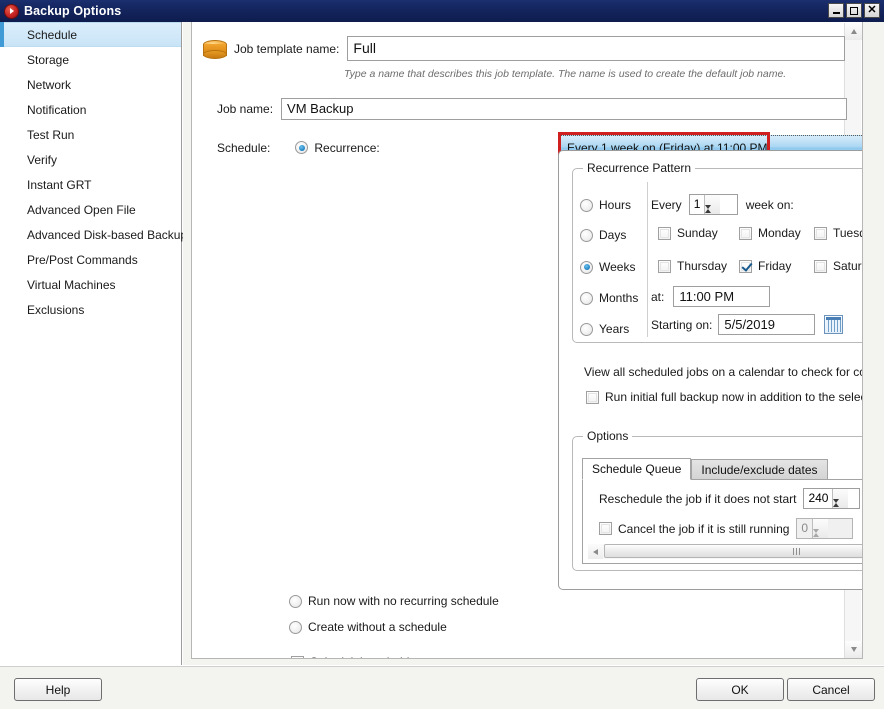 The image size is (884, 709). What do you see at coordinates (81, 209) in the screenshot?
I see `sidebar-item-label: Advanced Open File` at bounding box center [81, 209].